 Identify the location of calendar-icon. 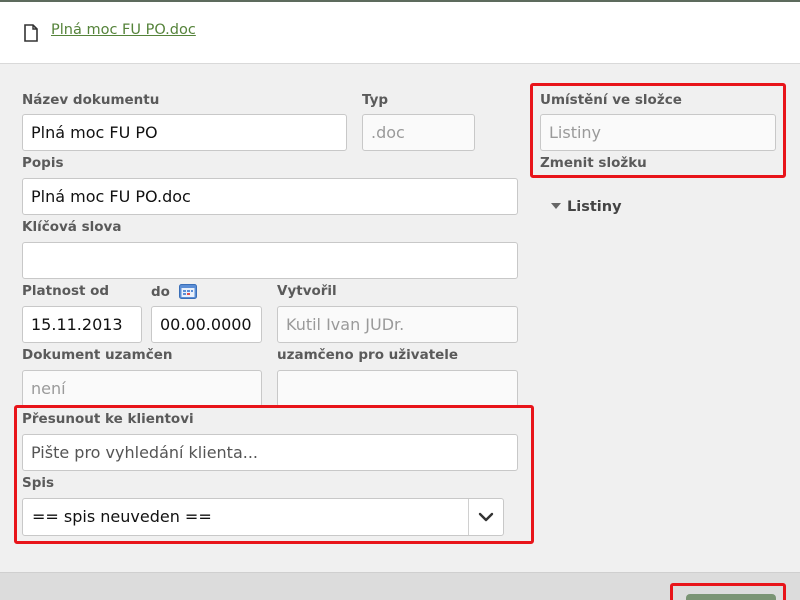
(187, 291).